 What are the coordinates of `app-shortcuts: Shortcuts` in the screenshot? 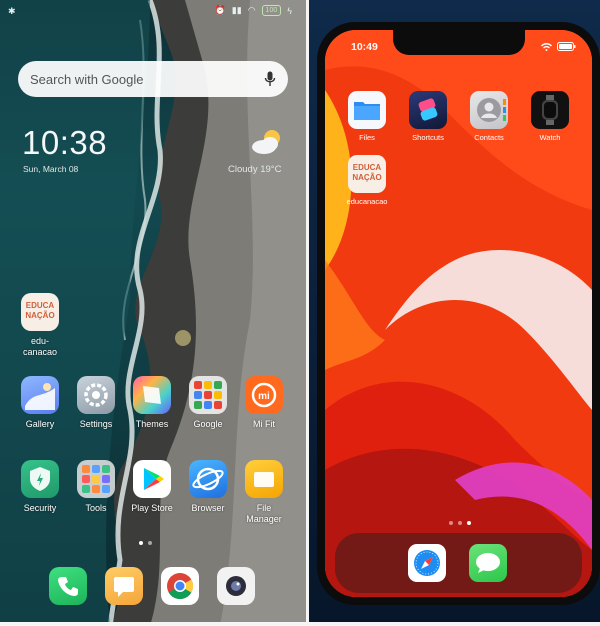 It's located at (428, 116).